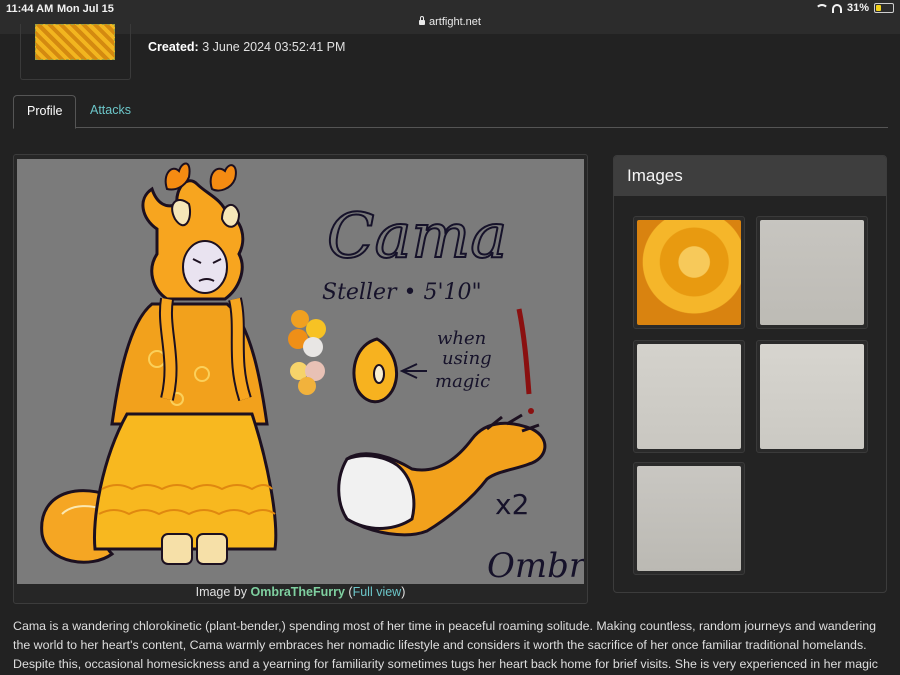  What do you see at coordinates (30, 9) in the screenshot?
I see `status-time: 11:44 AM` at bounding box center [30, 9].